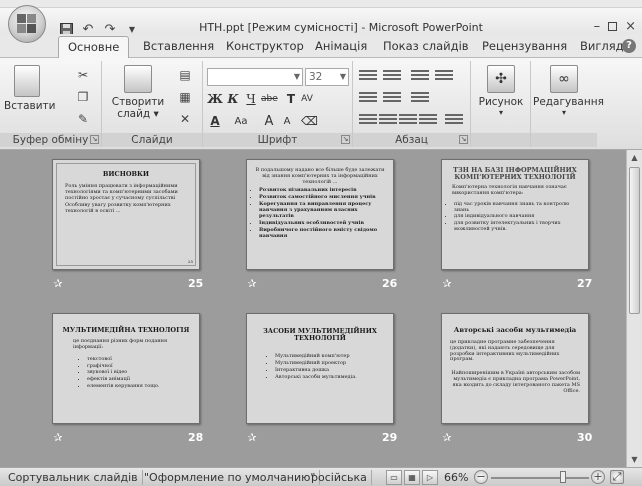  What do you see at coordinates (568, 102) in the screenshot?
I see `editing-label: Редагування` at bounding box center [568, 102].